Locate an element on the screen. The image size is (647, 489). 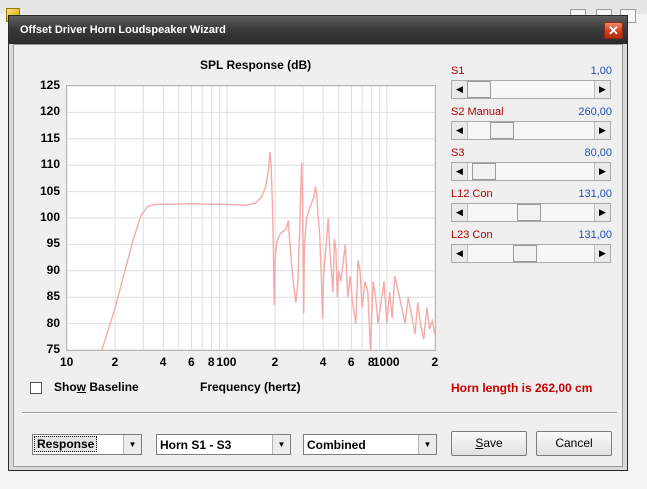
y-tick-label: 80 is located at coordinates (53, 322).